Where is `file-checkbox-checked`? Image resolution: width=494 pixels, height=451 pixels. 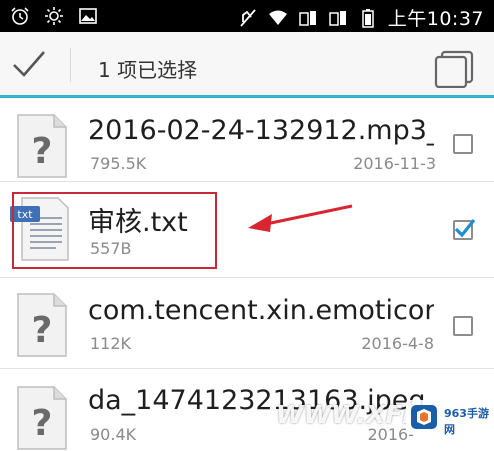 file-checkbox-checked is located at coordinates (464, 229).